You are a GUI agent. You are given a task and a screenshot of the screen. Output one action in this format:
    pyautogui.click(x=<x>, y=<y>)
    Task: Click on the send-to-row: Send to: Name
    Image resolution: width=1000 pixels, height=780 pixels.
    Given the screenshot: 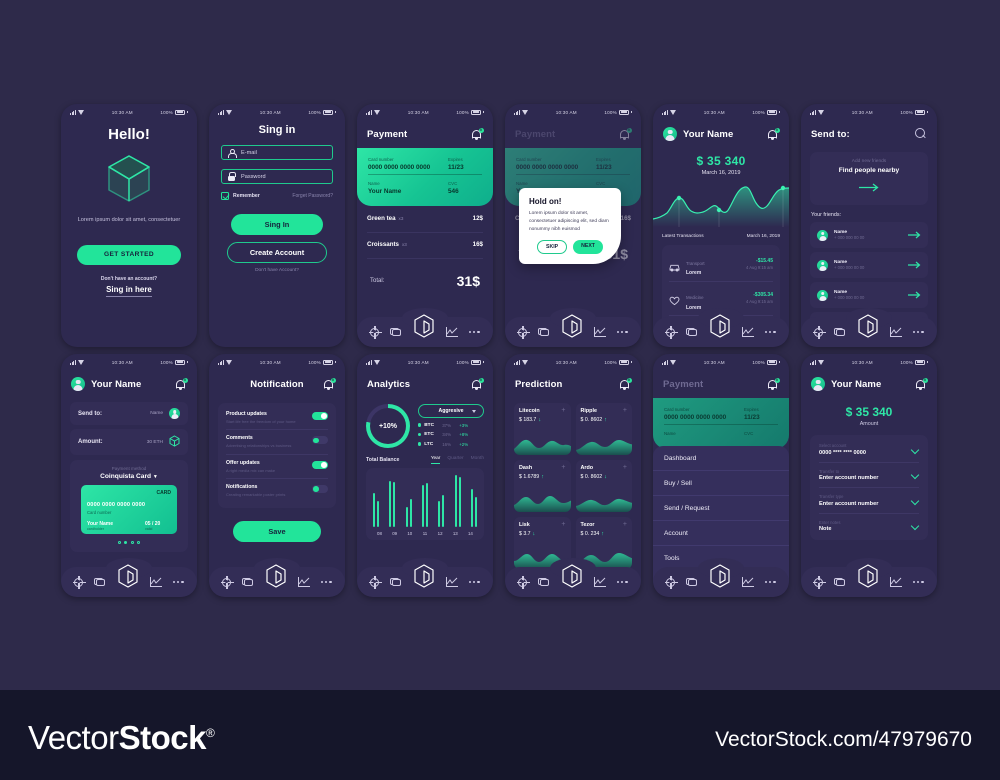 What is the action you would take?
    pyautogui.click(x=129, y=413)
    